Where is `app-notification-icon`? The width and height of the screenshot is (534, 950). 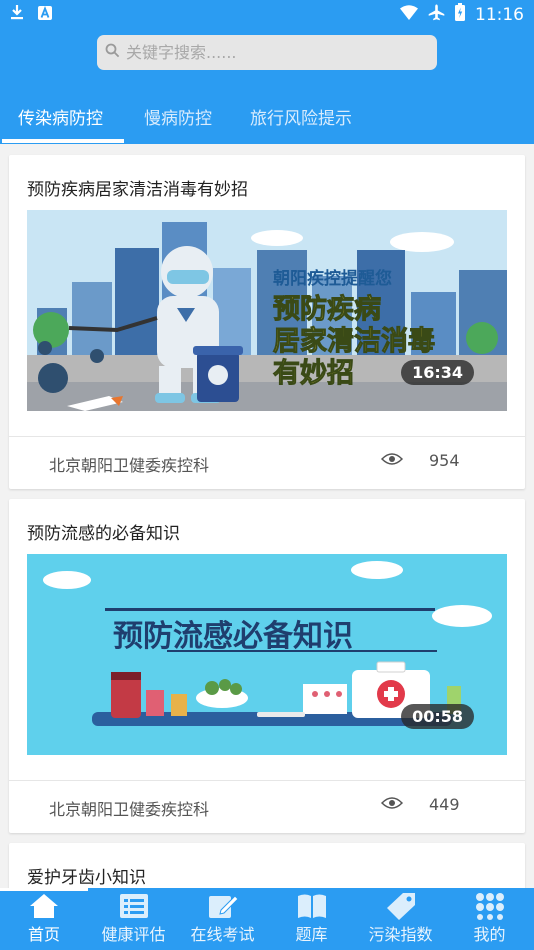 app-notification-icon is located at coordinates (45, 14).